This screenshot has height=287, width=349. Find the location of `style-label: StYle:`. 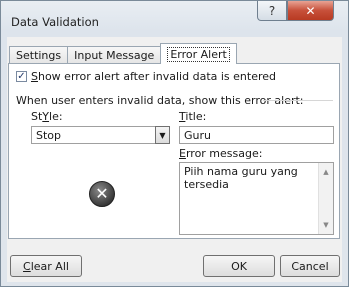

style-label: StYle: is located at coordinates (47, 116).